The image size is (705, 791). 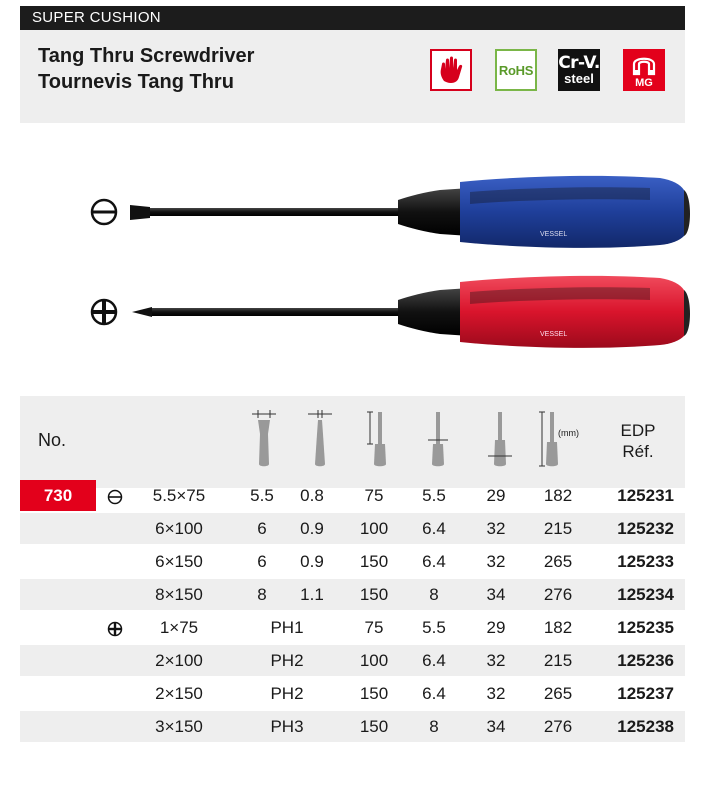 What do you see at coordinates (352, 18) in the screenshot?
I see `series-label: SUPER CUSHION` at bounding box center [352, 18].